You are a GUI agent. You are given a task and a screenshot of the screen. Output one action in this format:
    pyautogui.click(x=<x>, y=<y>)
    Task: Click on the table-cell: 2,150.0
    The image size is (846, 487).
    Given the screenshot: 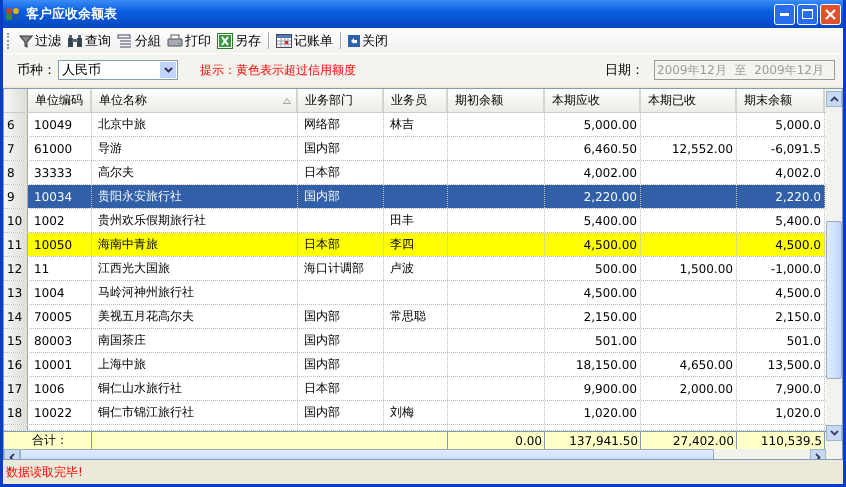 What is the action you would take?
    pyautogui.click(x=781, y=316)
    